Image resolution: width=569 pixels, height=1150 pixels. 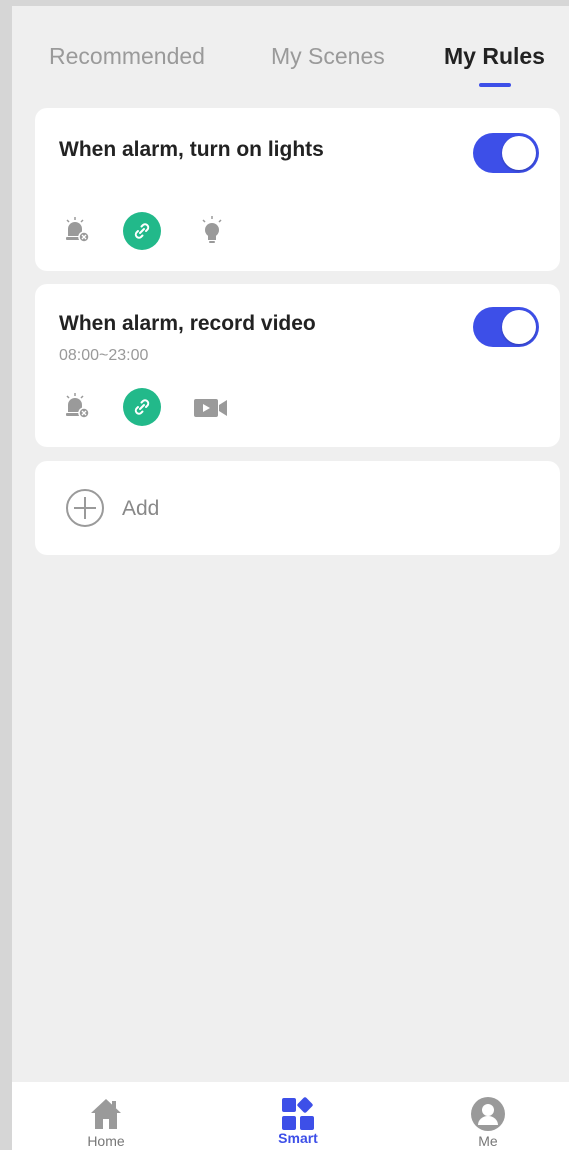 I want to click on tab-bar: Recommended My Scenes My Rules, so click(x=290, y=54).